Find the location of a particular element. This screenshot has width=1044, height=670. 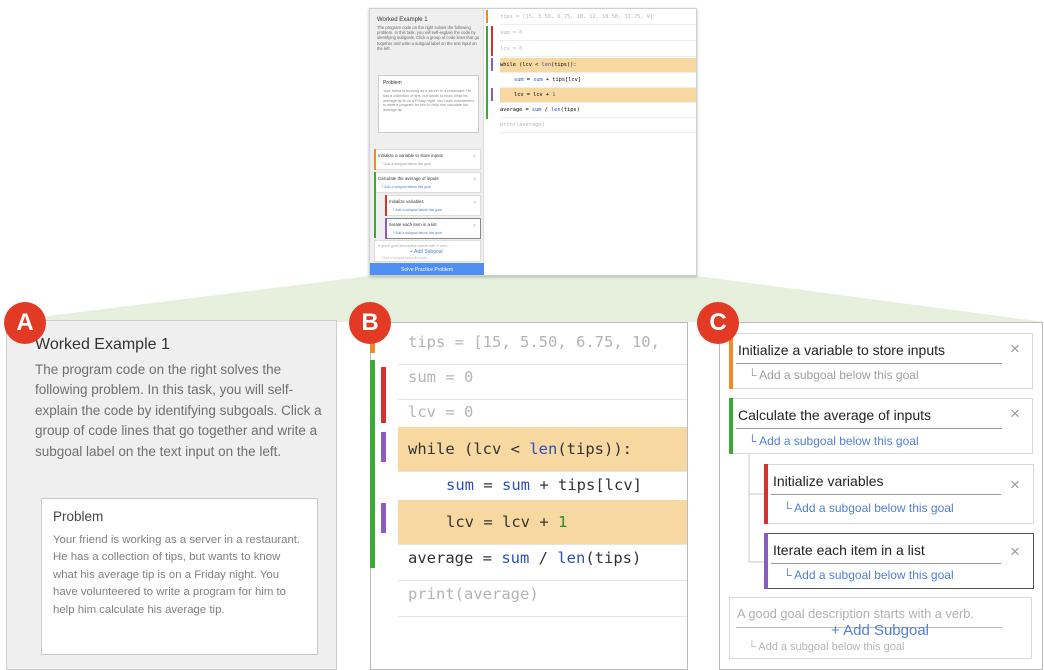

thumb-goal-label: Initialize a variable to store inputs is located at coordinates (410, 155).